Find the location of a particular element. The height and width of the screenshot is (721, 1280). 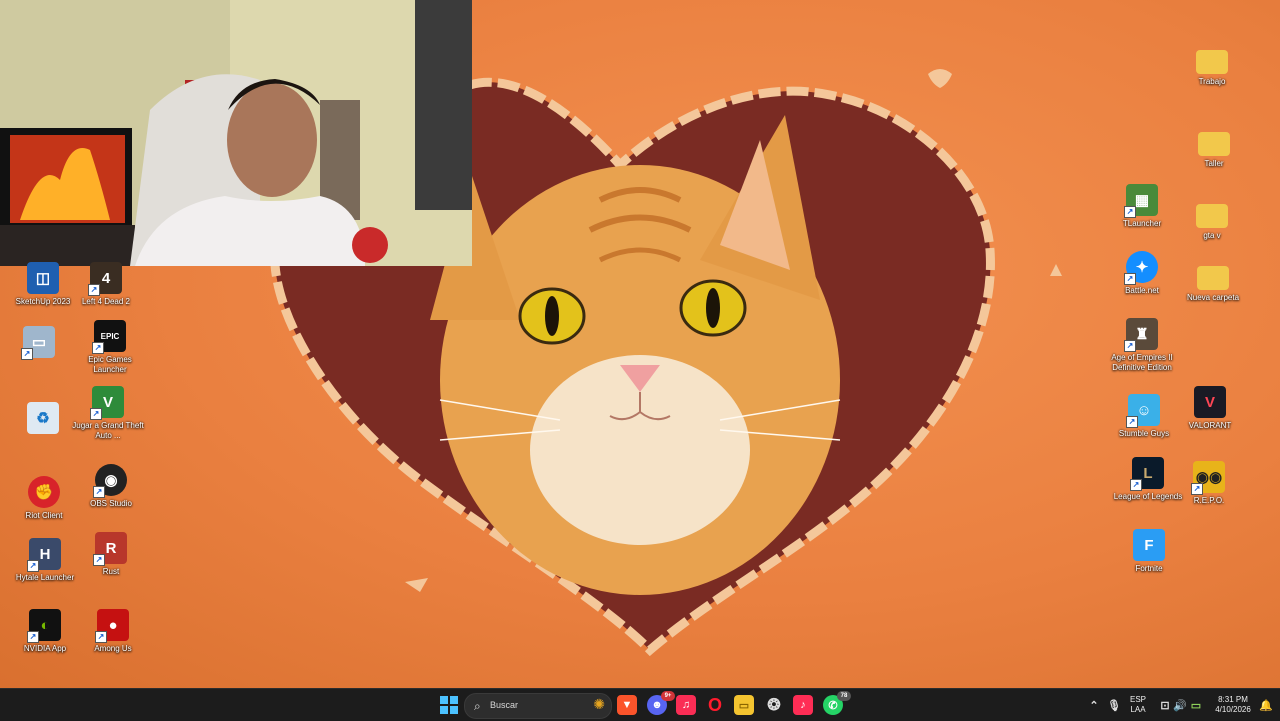

desktop-icon-fortnite: F Fortnite is located at coordinates (1149, 551).